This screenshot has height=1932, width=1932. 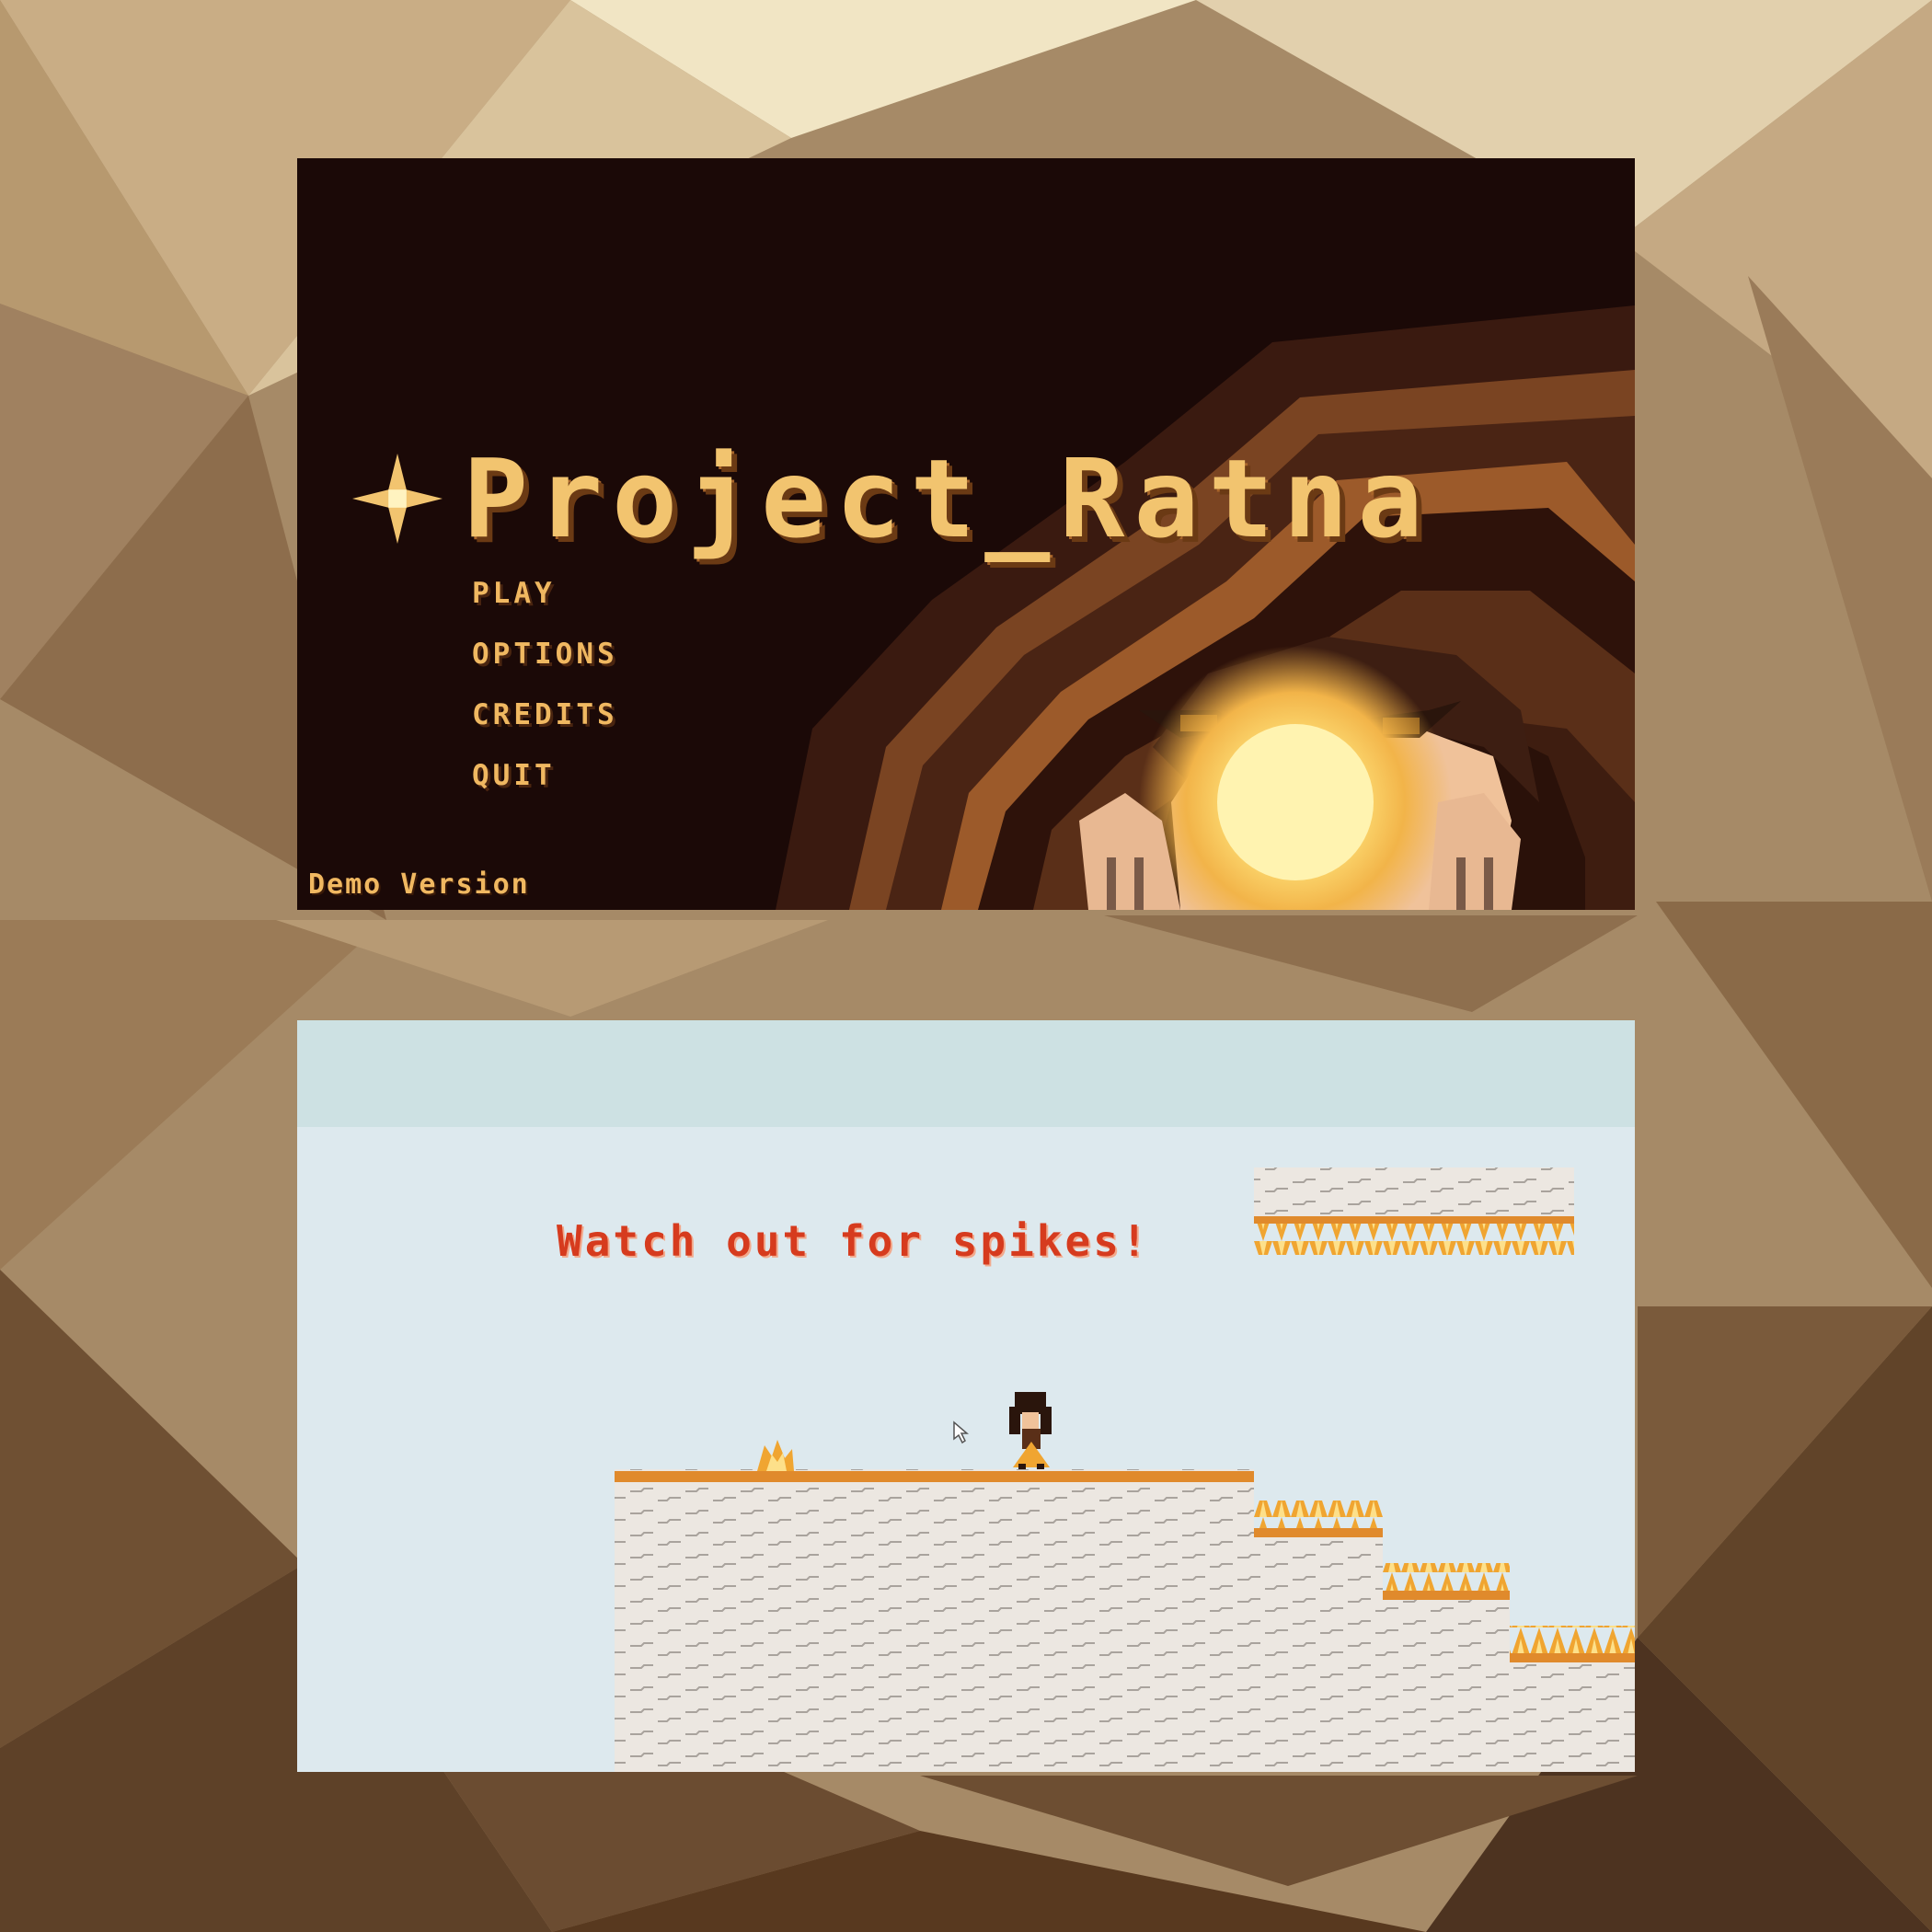 What do you see at coordinates (545, 593) in the screenshot?
I see `menu-play: PLAY` at bounding box center [545, 593].